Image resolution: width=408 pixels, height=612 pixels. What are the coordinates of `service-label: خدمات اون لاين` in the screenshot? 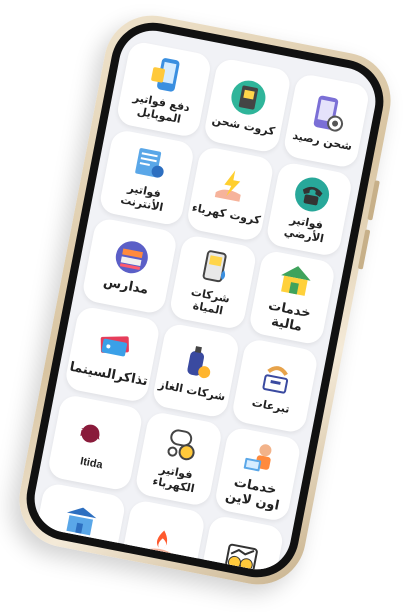 It's located at (252, 494).